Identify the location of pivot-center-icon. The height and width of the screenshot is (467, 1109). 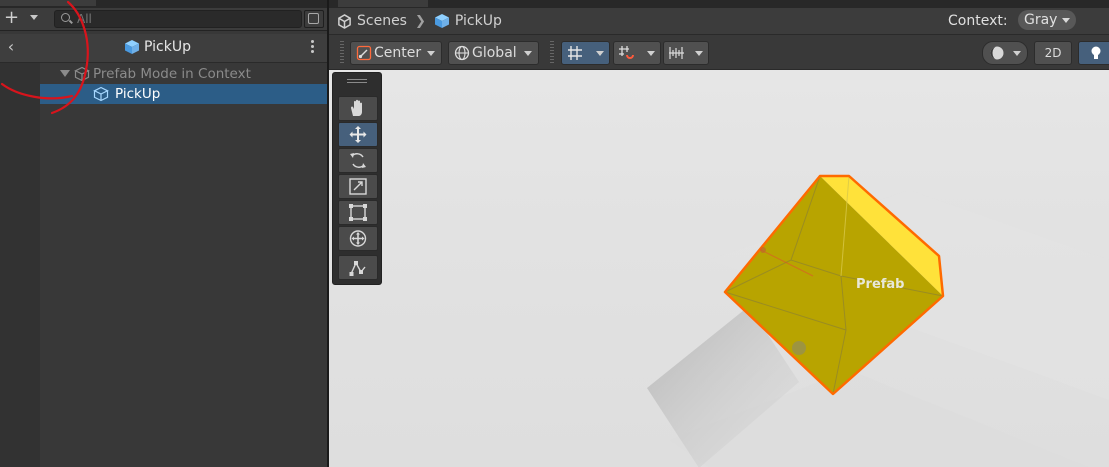
(364, 53).